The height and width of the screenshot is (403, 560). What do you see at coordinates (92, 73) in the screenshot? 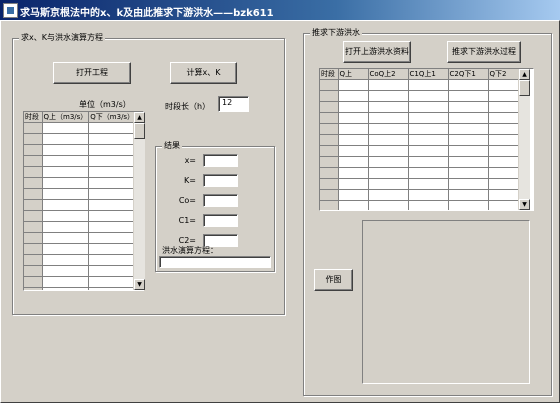
I see `open-project-button: 打开工程` at bounding box center [92, 73].